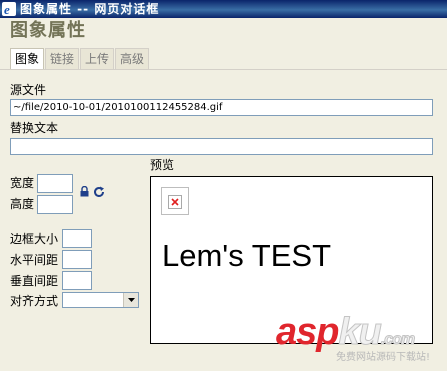 The image size is (447, 371). Describe the element at coordinates (55, 204) in the screenshot. I see `height-input` at that location.